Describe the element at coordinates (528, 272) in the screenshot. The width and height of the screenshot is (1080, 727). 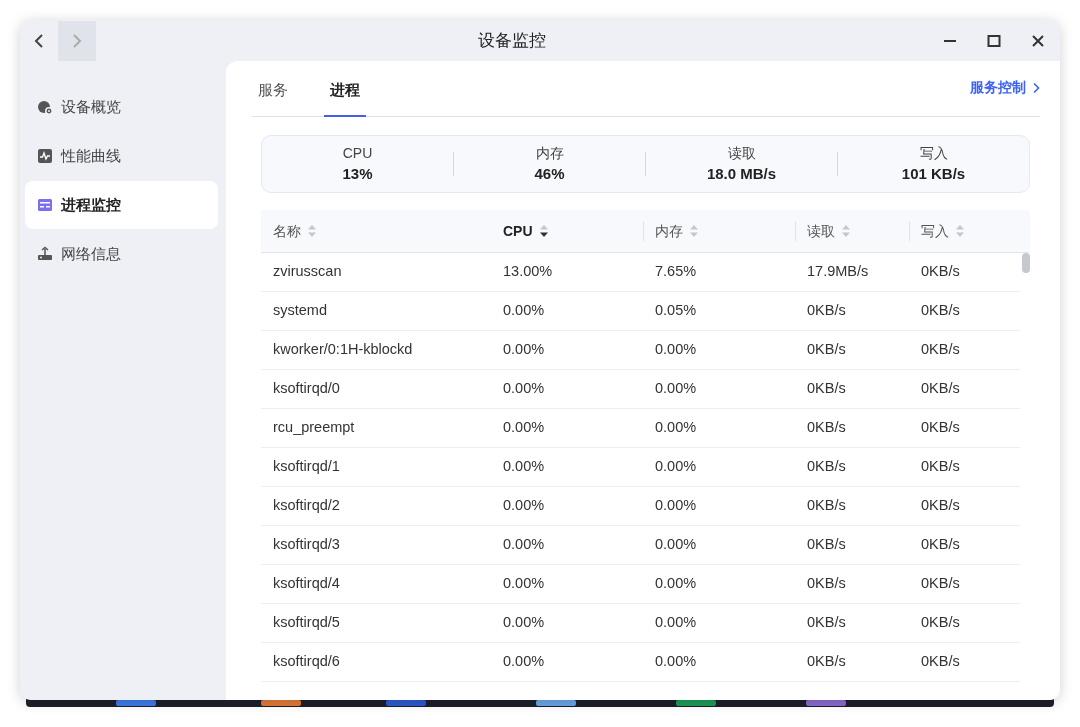
I see `table-cell-text: 13.00%` at that location.